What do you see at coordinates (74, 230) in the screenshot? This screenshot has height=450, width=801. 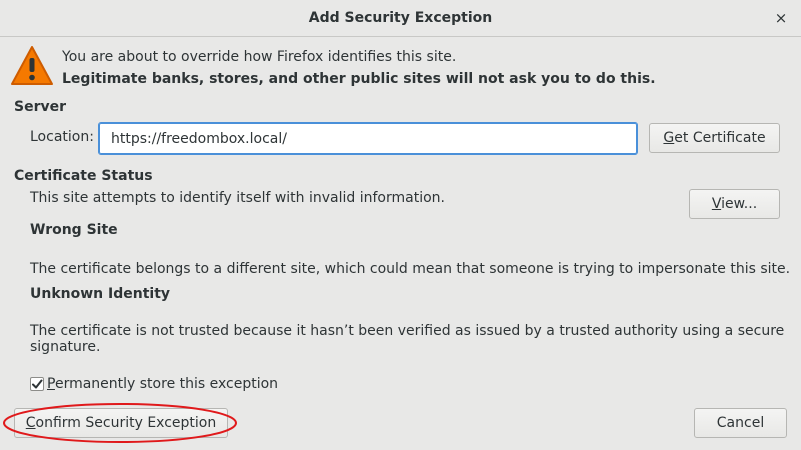 I see `wrong-site-title: Wrong Site` at bounding box center [74, 230].